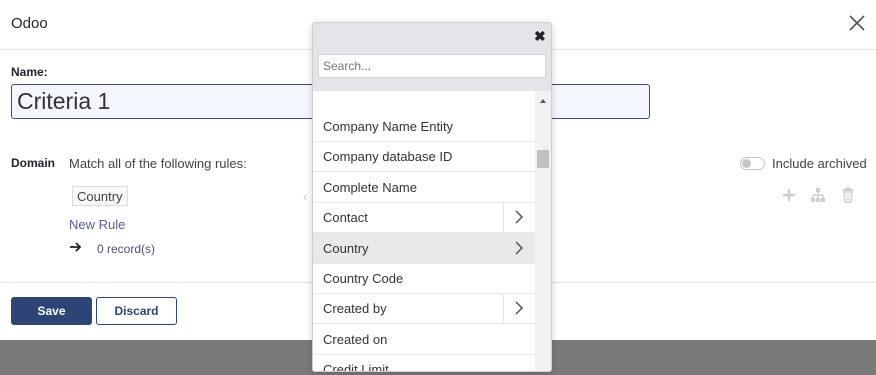 Image resolution: width=876 pixels, height=375 pixels. What do you see at coordinates (305, 196) in the screenshot?
I see `chevron-left-icon: ‹` at bounding box center [305, 196].